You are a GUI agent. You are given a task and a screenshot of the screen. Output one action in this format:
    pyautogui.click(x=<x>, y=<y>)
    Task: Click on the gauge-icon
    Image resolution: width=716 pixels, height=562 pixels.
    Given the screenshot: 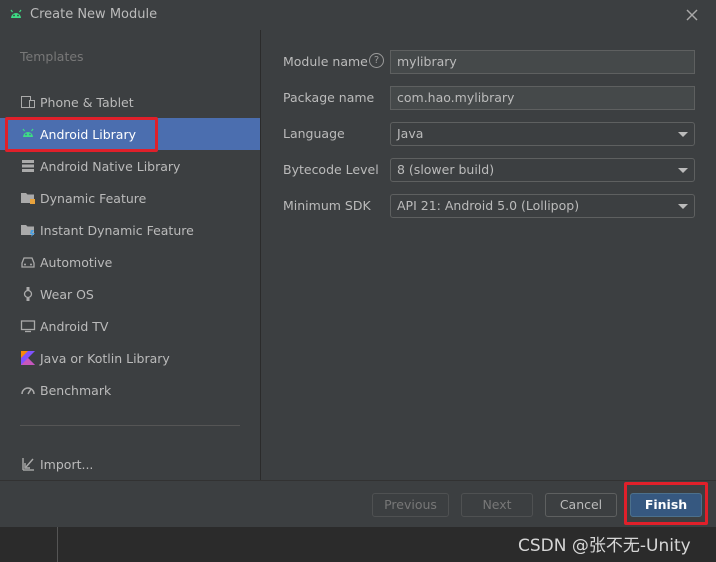 What is the action you would take?
    pyautogui.click(x=28, y=390)
    